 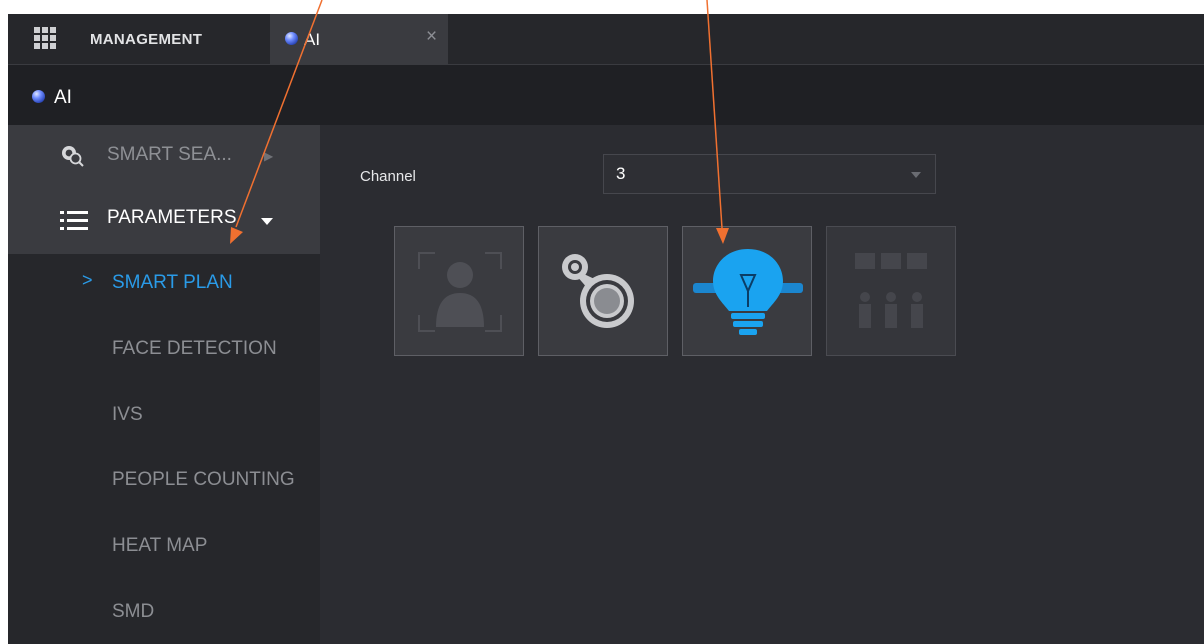 I want to click on list-icon, so click(x=74, y=220).